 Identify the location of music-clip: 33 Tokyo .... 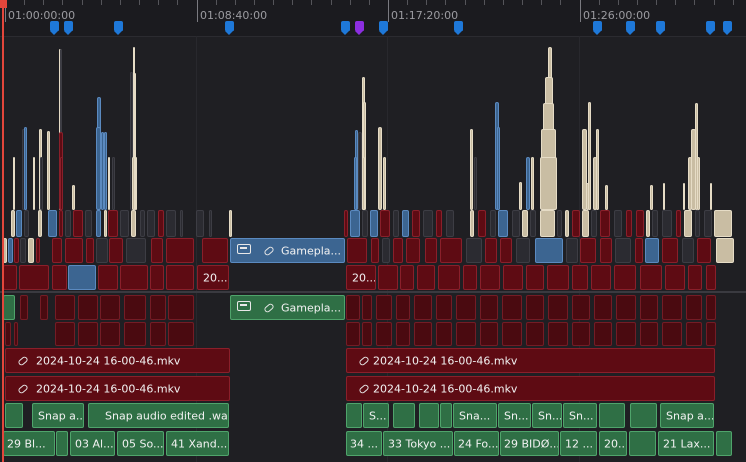
(418, 443).